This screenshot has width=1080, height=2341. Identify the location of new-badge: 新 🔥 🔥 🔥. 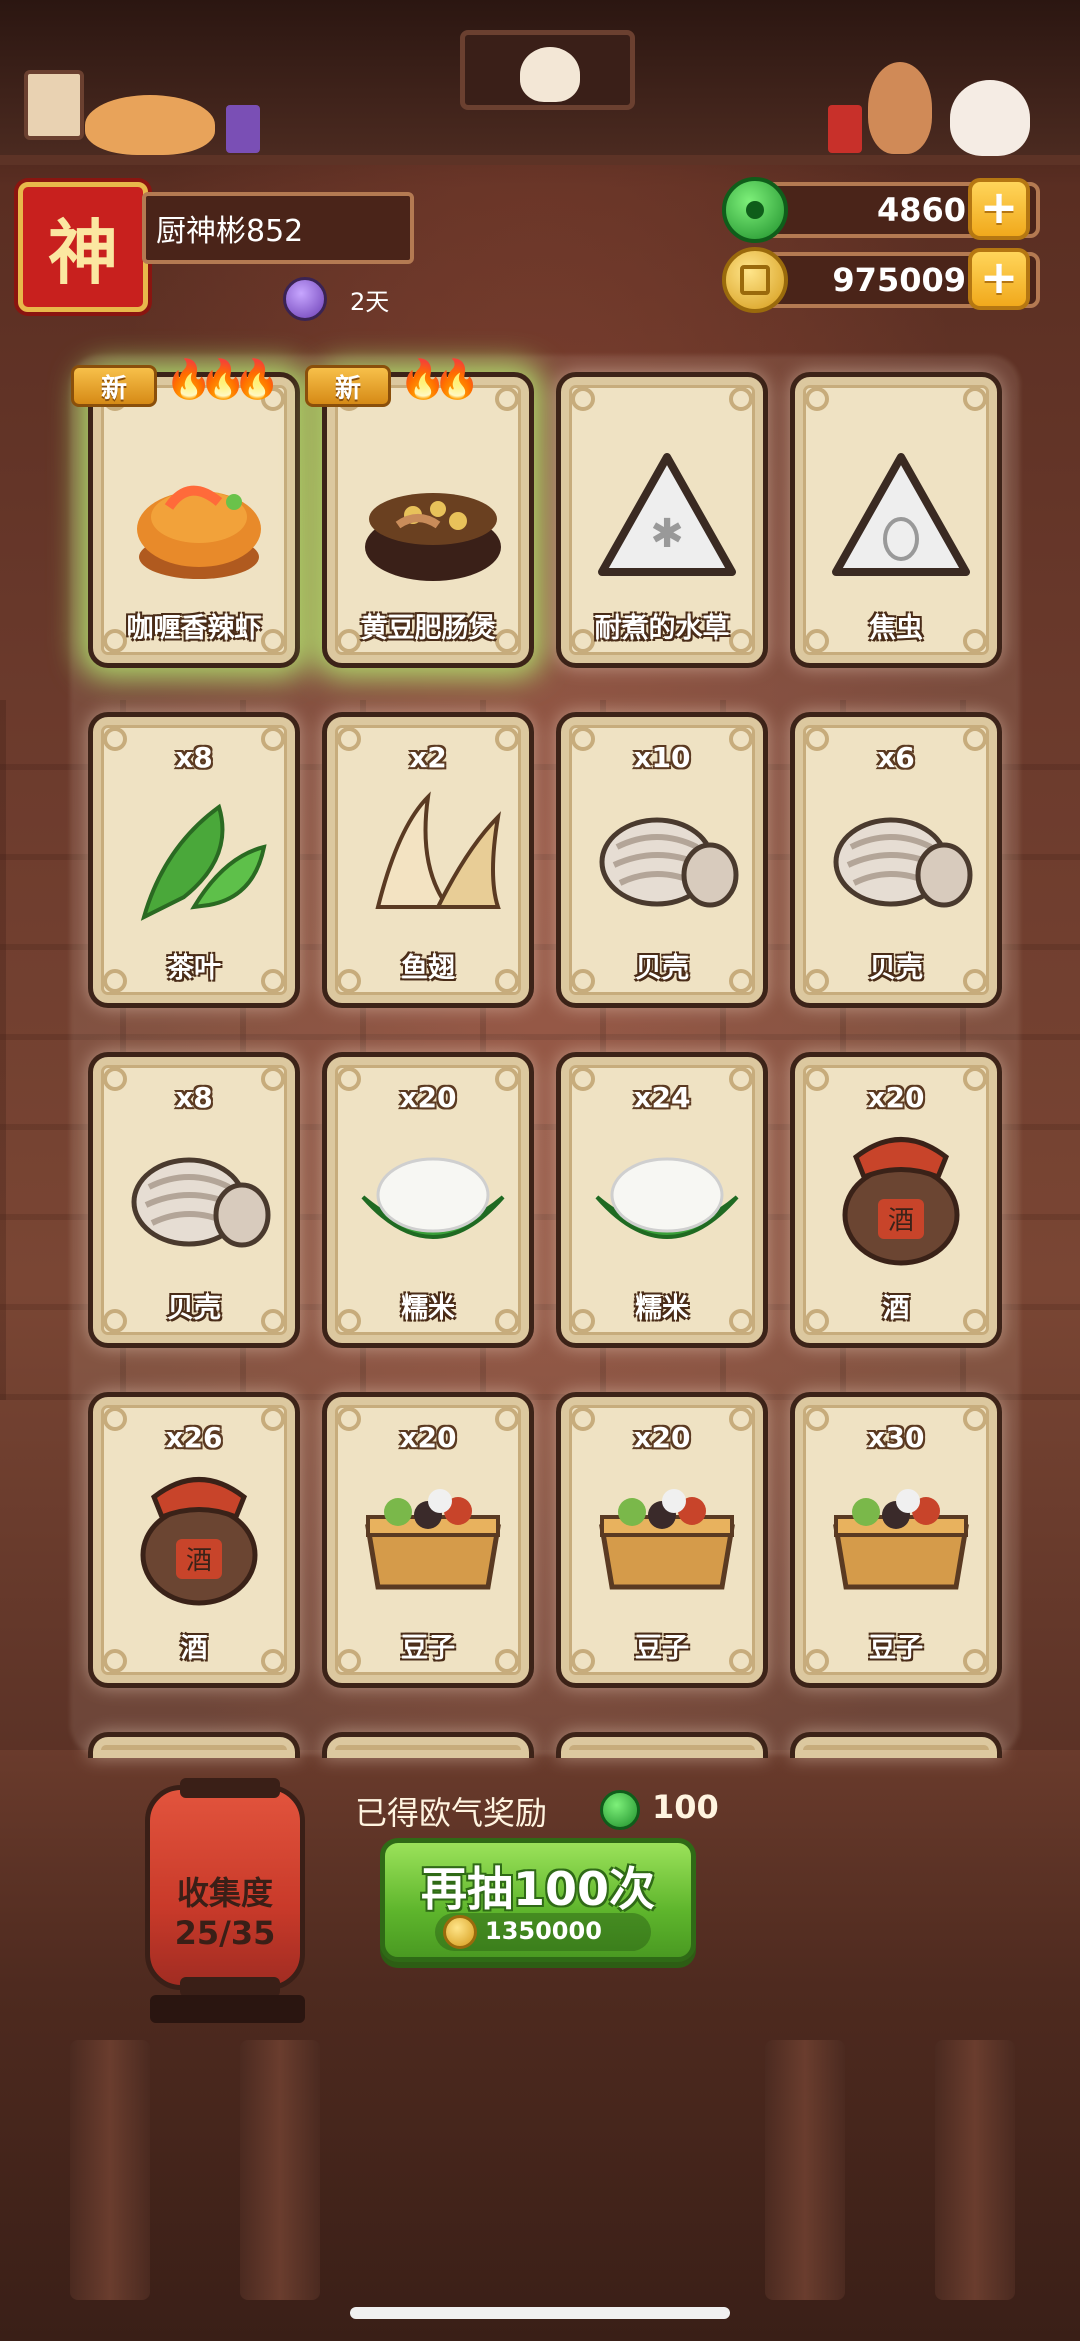
(176, 383).